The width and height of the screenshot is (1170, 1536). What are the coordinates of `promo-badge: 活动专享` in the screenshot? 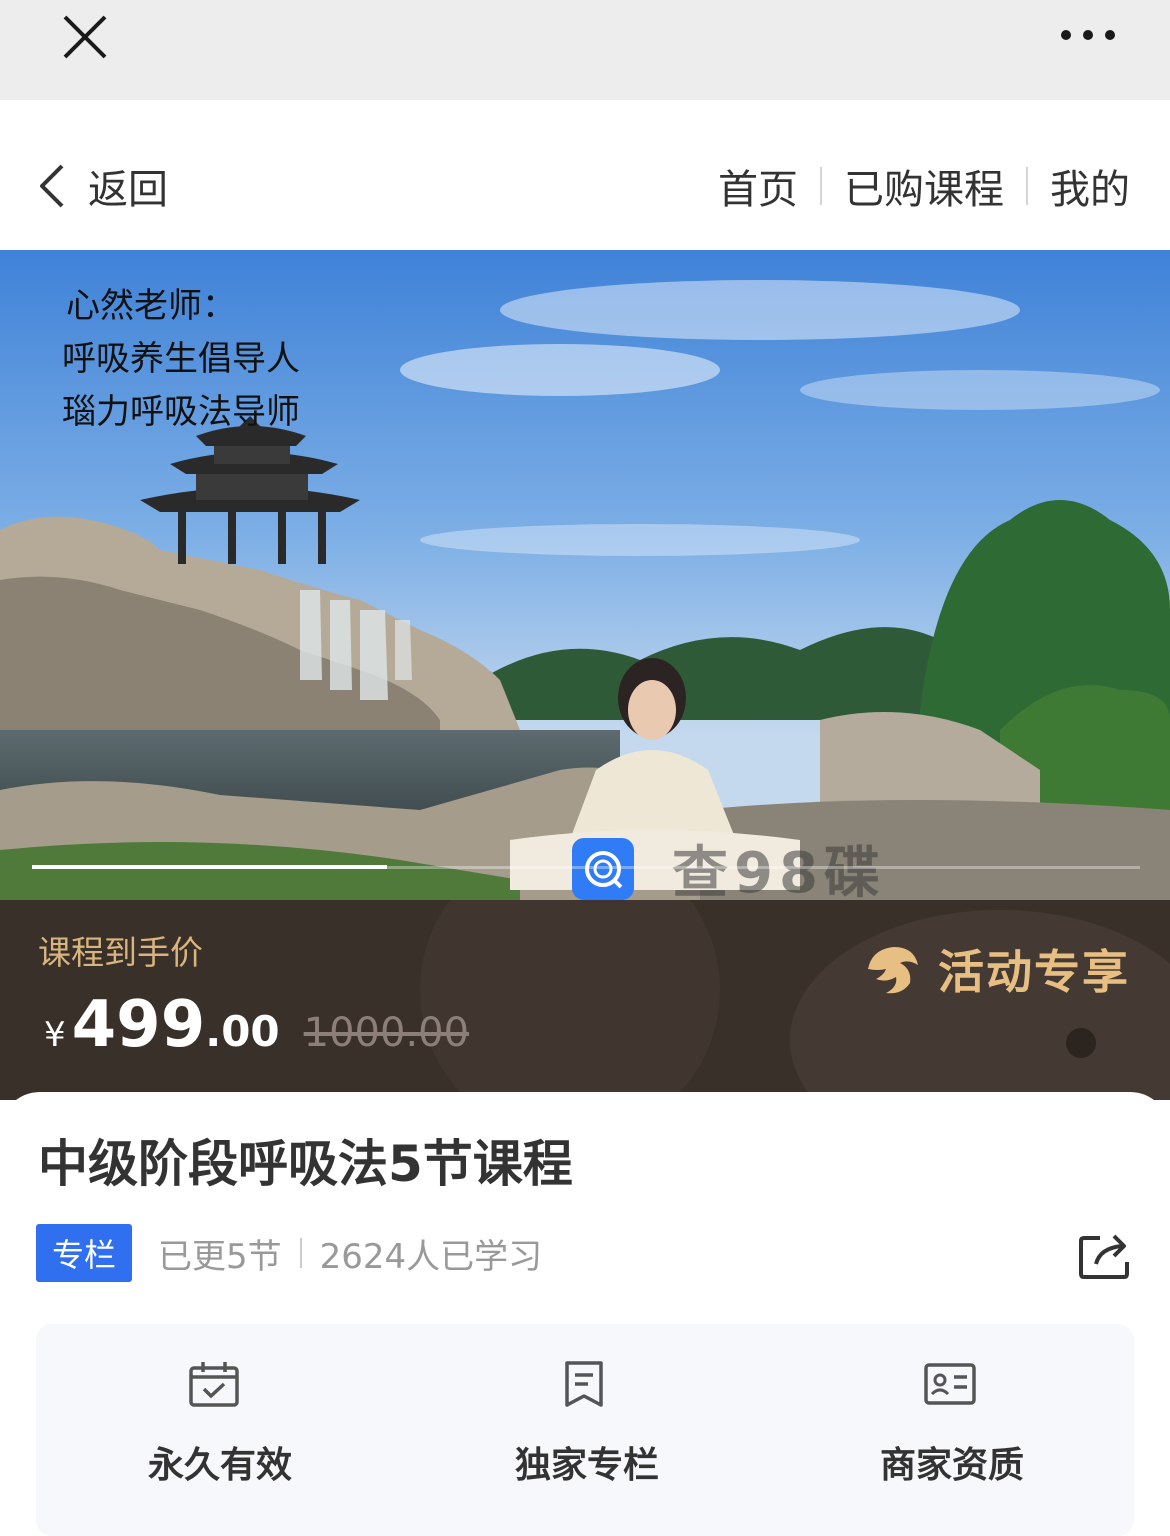 It's located at (996, 969).